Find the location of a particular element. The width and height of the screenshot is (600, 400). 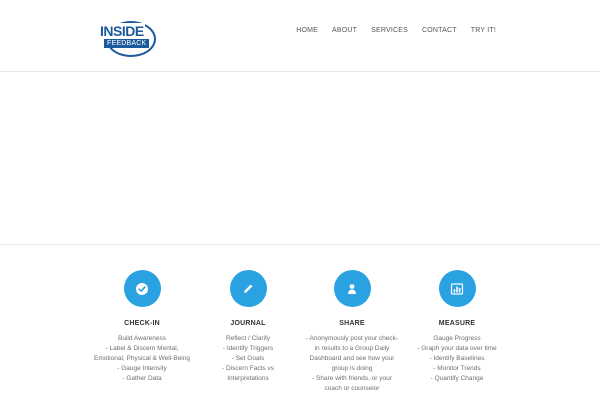

feature-title: CHECK-IN is located at coordinates (142, 323).